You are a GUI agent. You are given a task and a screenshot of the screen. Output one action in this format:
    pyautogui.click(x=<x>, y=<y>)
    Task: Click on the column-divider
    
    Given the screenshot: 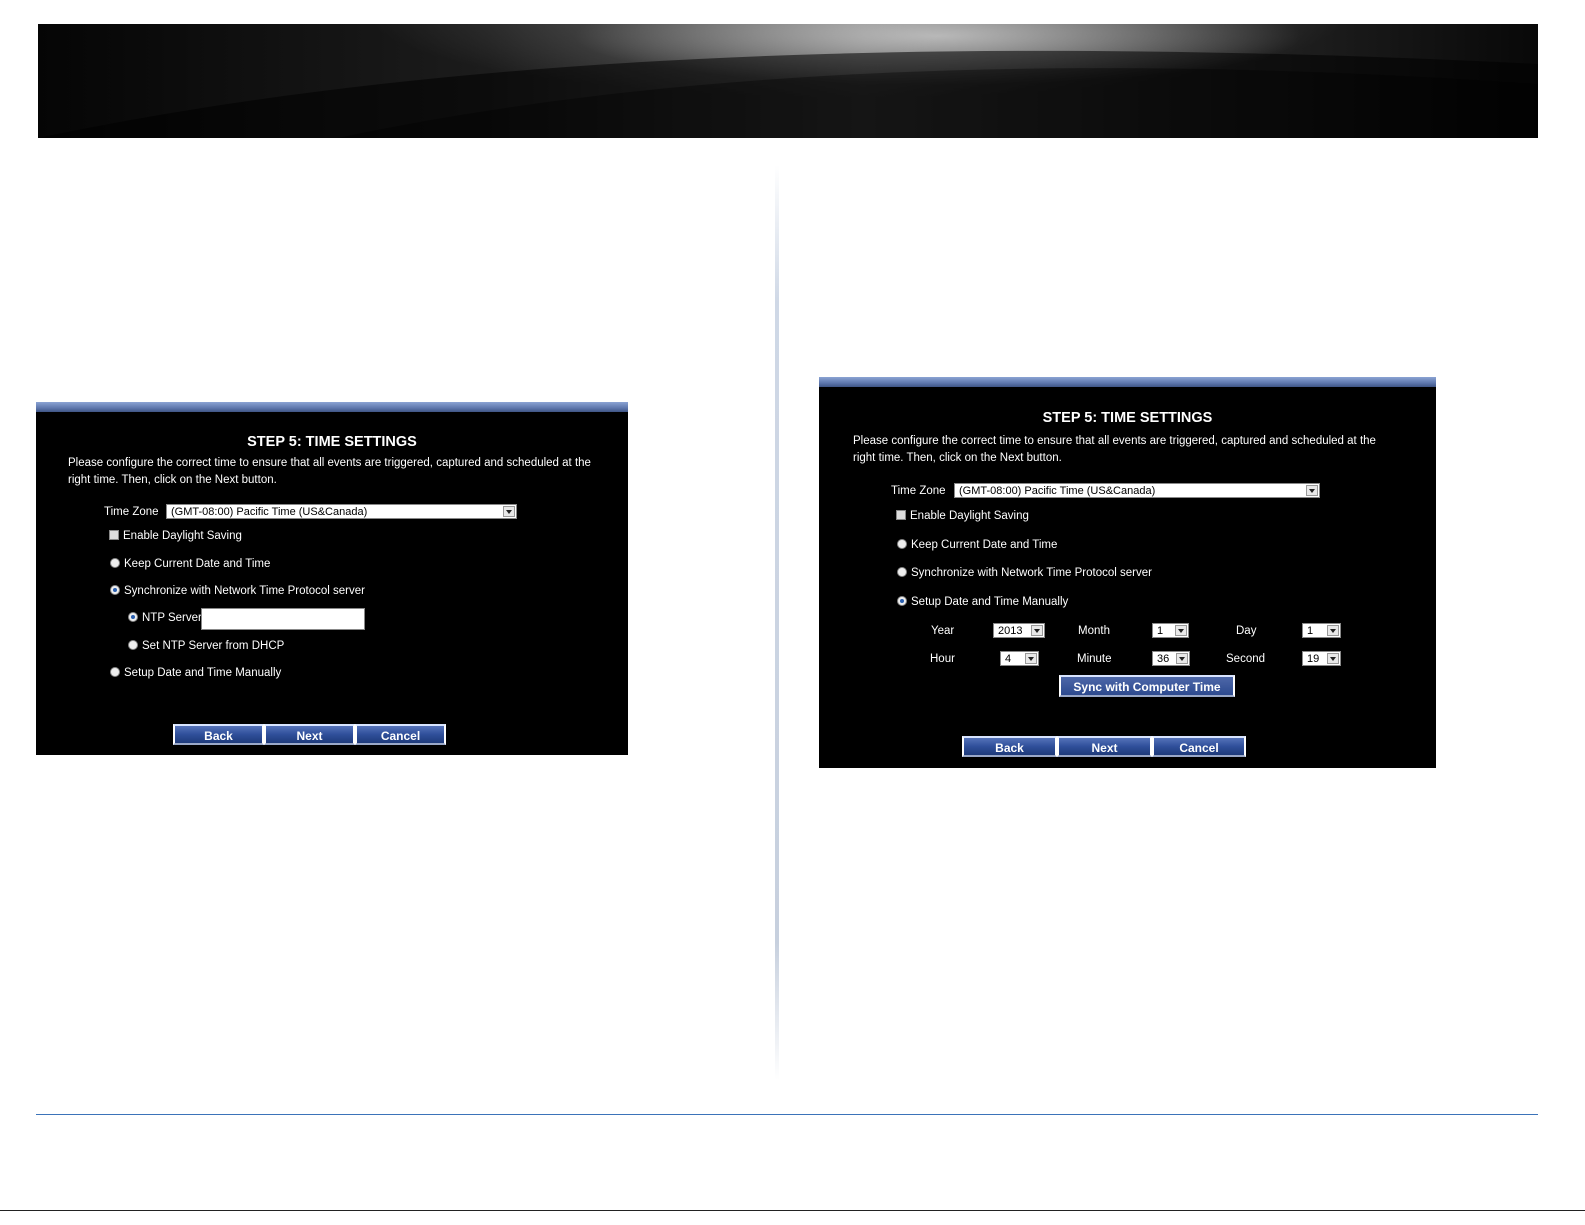 What is the action you would take?
    pyautogui.click(x=777, y=622)
    